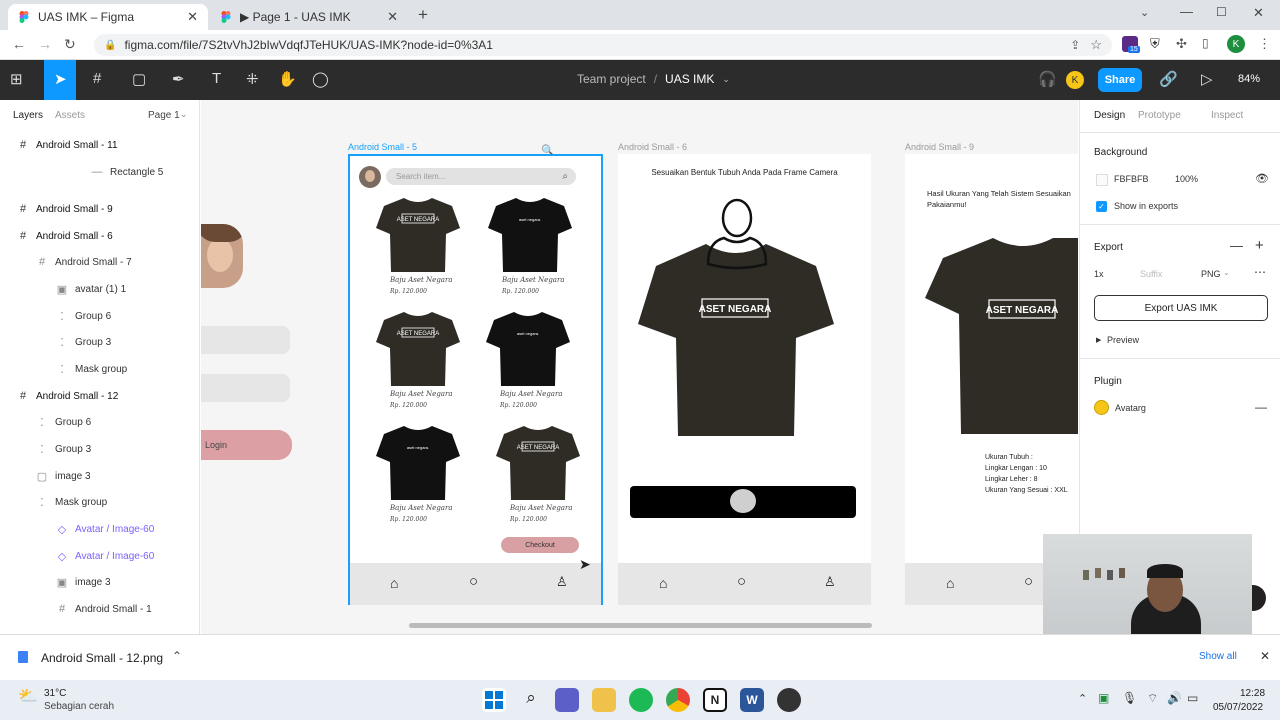 The image size is (1280, 720). What do you see at coordinates (652, 147) in the screenshot?
I see `frame-label: Android Small - 6` at bounding box center [652, 147].